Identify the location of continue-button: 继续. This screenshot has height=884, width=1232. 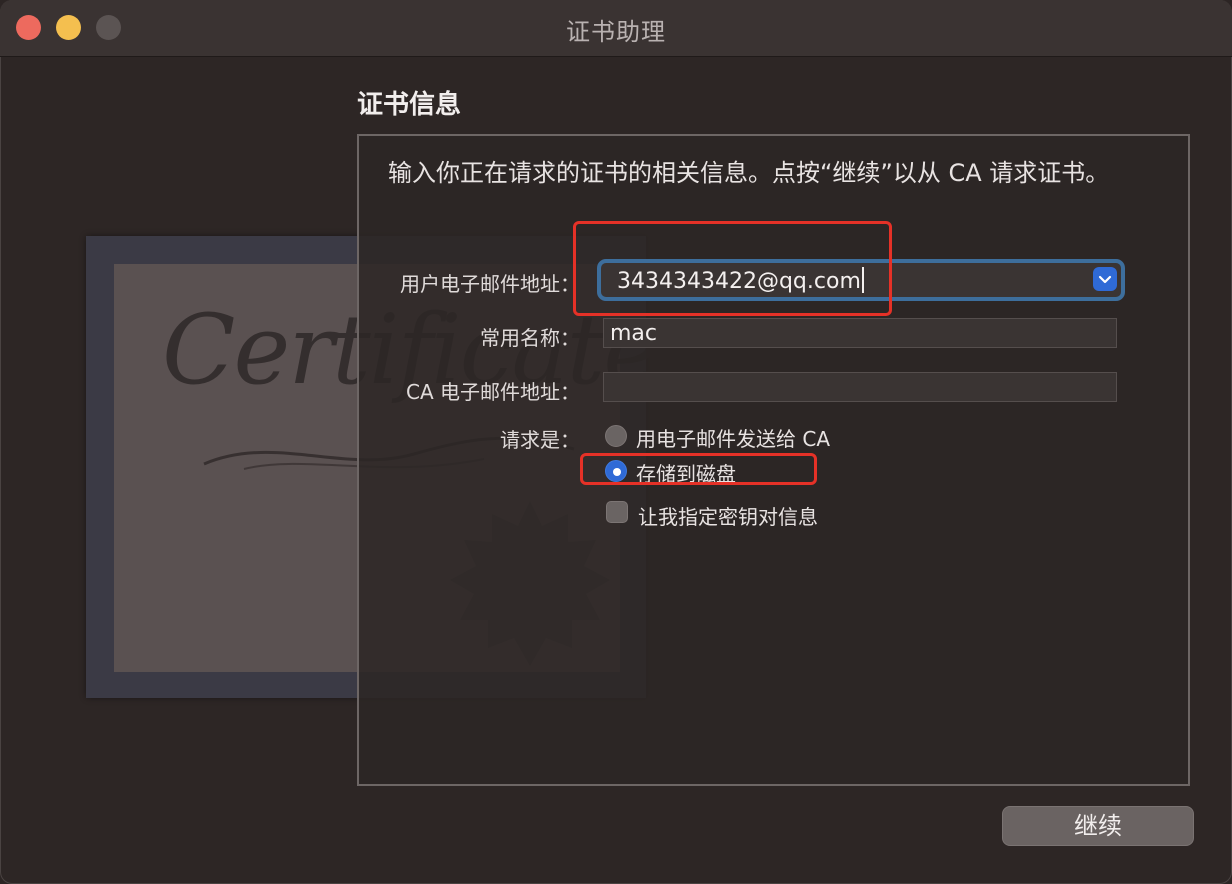
(1098, 826).